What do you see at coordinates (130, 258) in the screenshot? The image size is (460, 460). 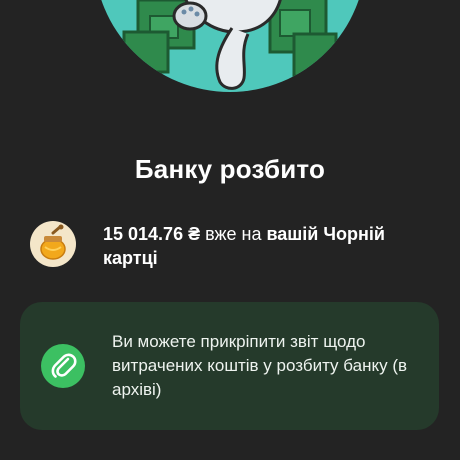 I see `card-suffix: картці` at bounding box center [130, 258].